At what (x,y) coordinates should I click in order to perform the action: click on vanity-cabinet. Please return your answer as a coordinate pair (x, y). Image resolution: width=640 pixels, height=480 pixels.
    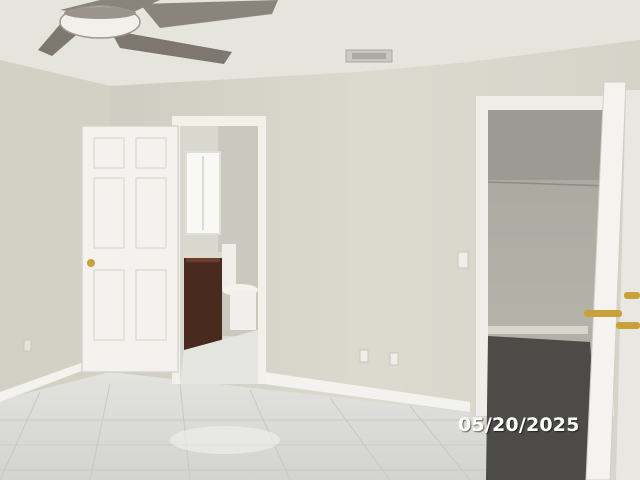
    Looking at the image, I should click on (203, 303).